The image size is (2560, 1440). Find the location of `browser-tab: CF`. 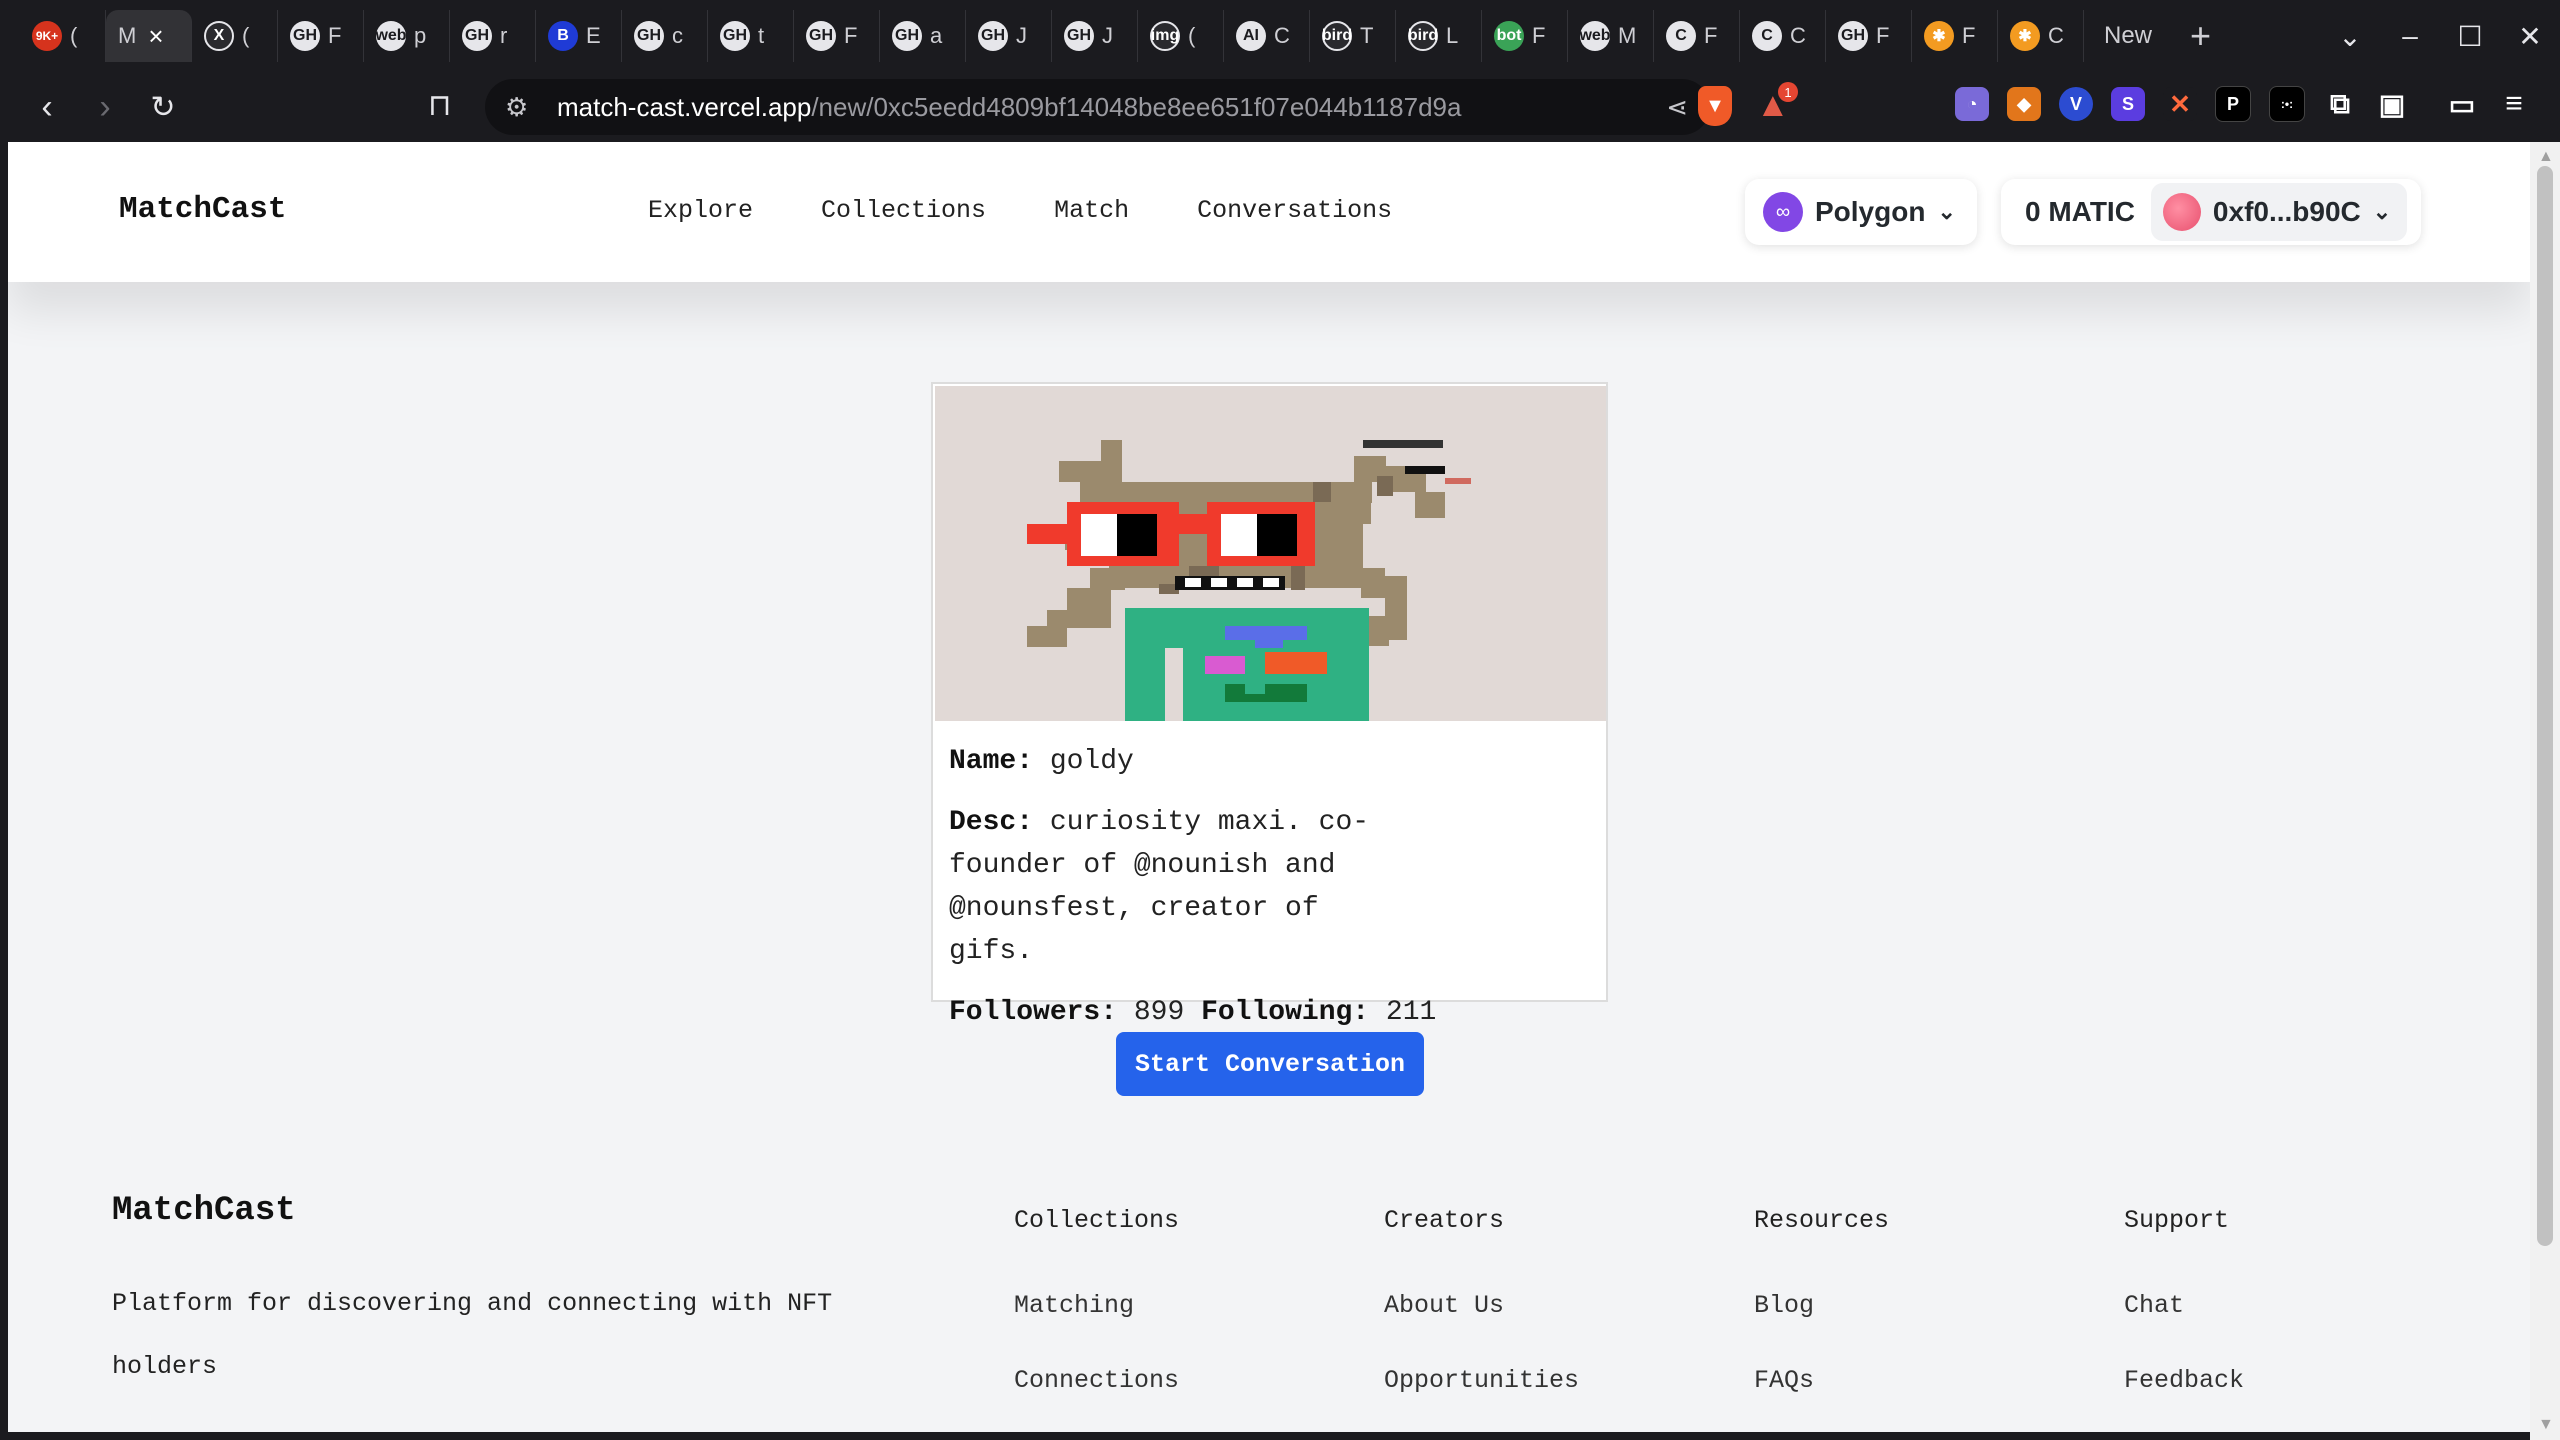

browser-tab: CF is located at coordinates (1697, 36).